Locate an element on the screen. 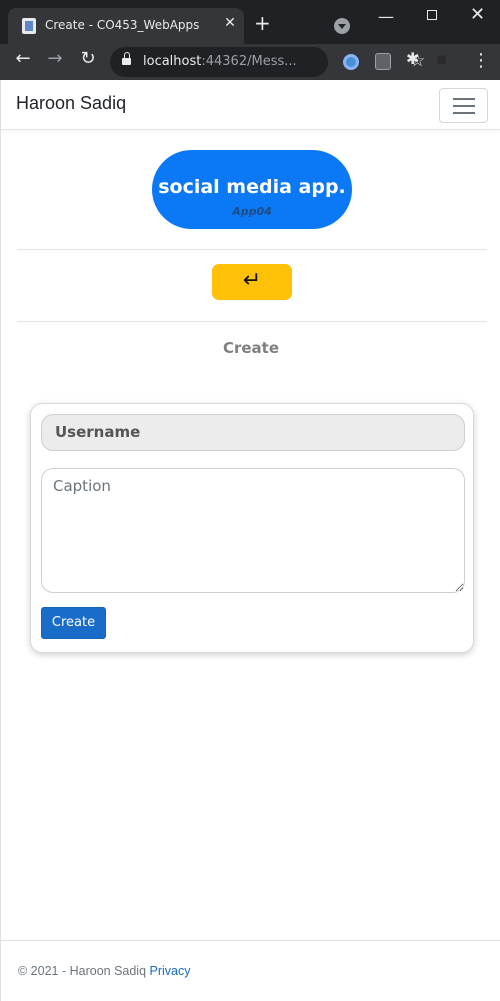 The height and width of the screenshot is (1001, 500). page-title: Create is located at coordinates (251, 348).